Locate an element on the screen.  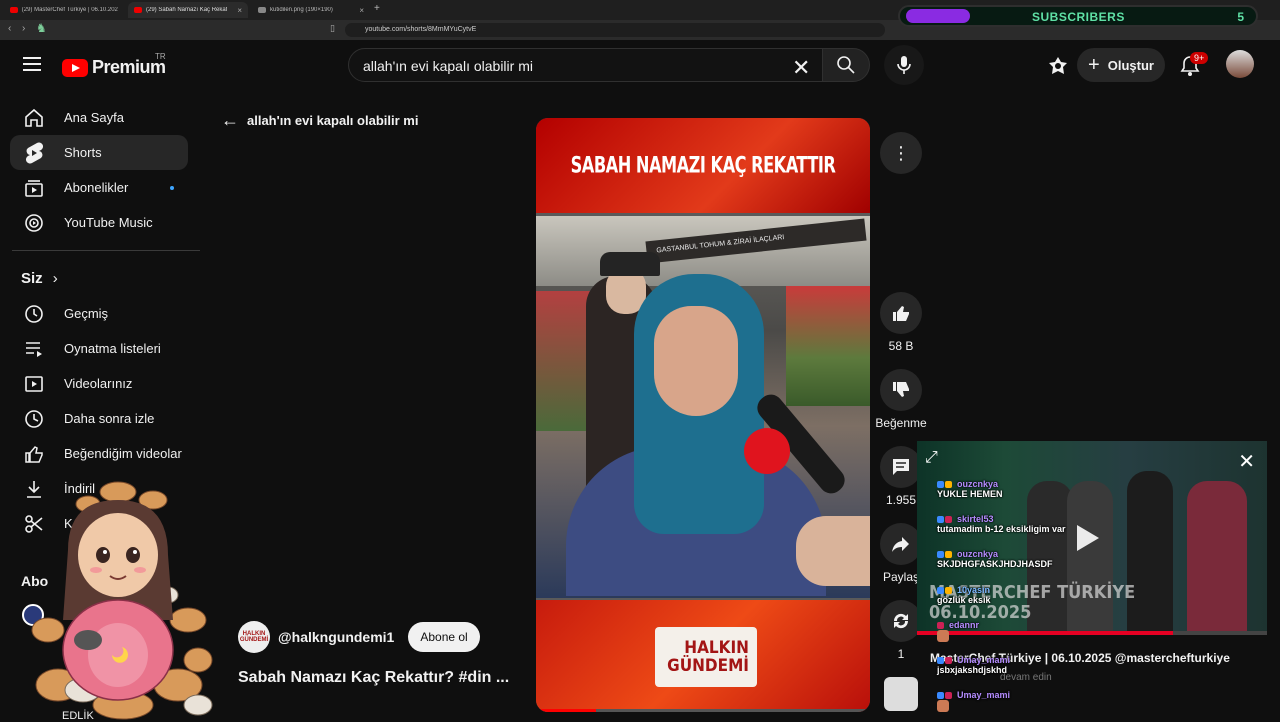
account-avatar is located at coordinates (1240, 64).